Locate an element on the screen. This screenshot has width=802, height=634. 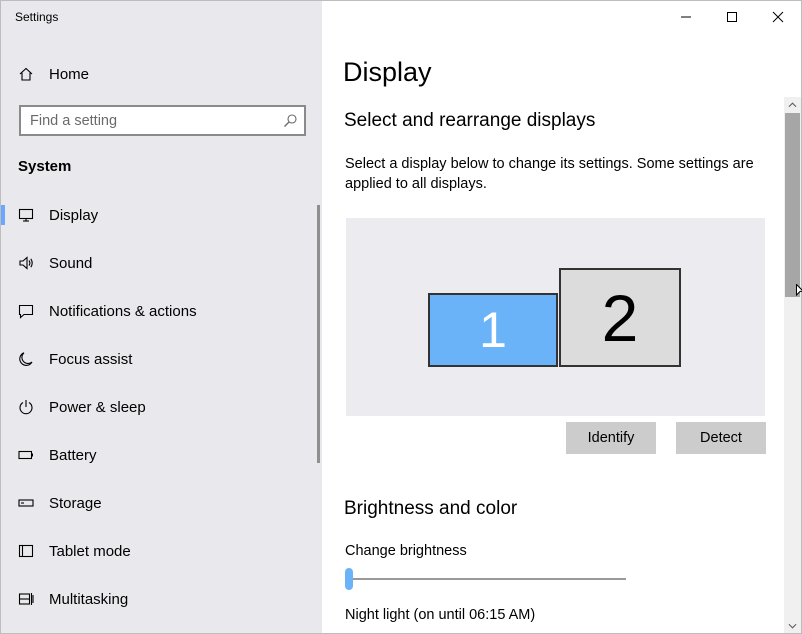
maximize-button is located at coordinates (732, 17).